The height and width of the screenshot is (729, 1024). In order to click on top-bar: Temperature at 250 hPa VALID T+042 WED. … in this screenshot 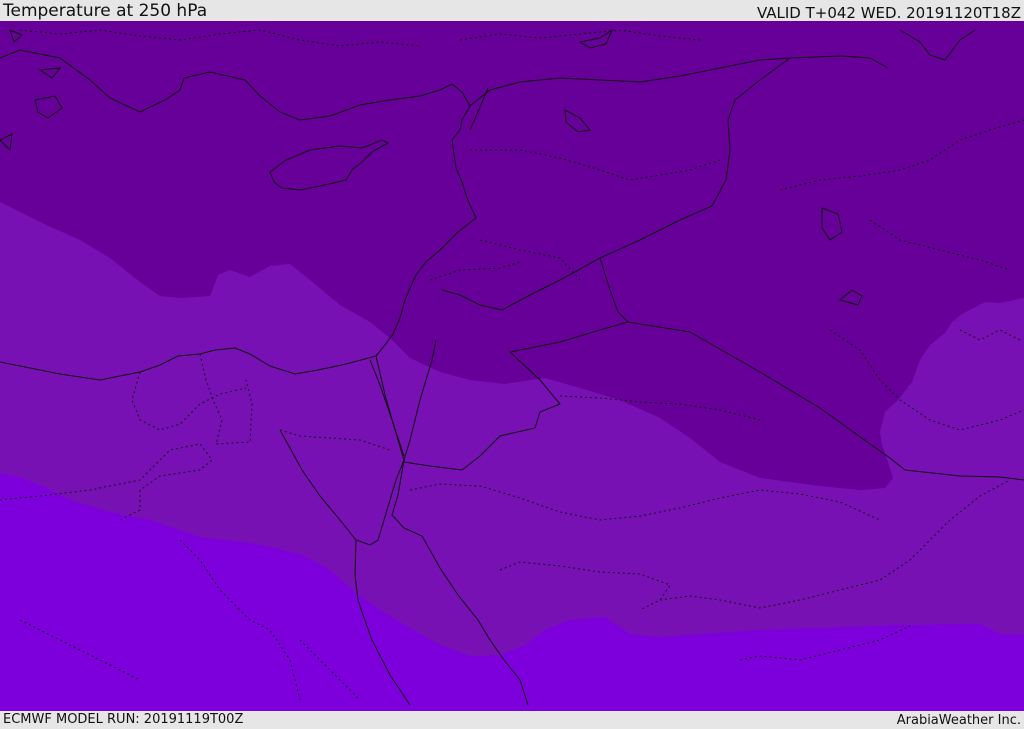, I will do `click(512, 10)`.